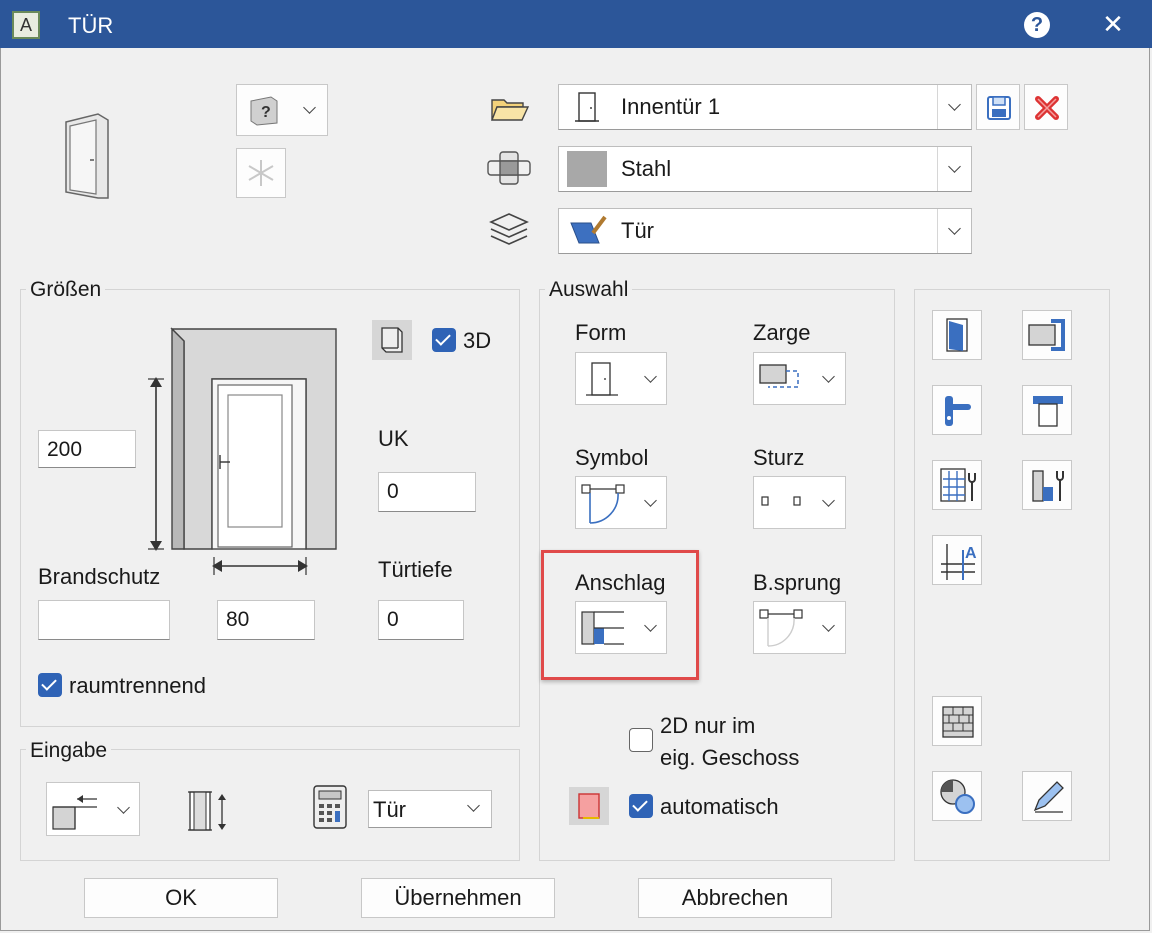 The width and height of the screenshot is (1152, 933). I want to click on profile-config-button, so click(1047, 485).